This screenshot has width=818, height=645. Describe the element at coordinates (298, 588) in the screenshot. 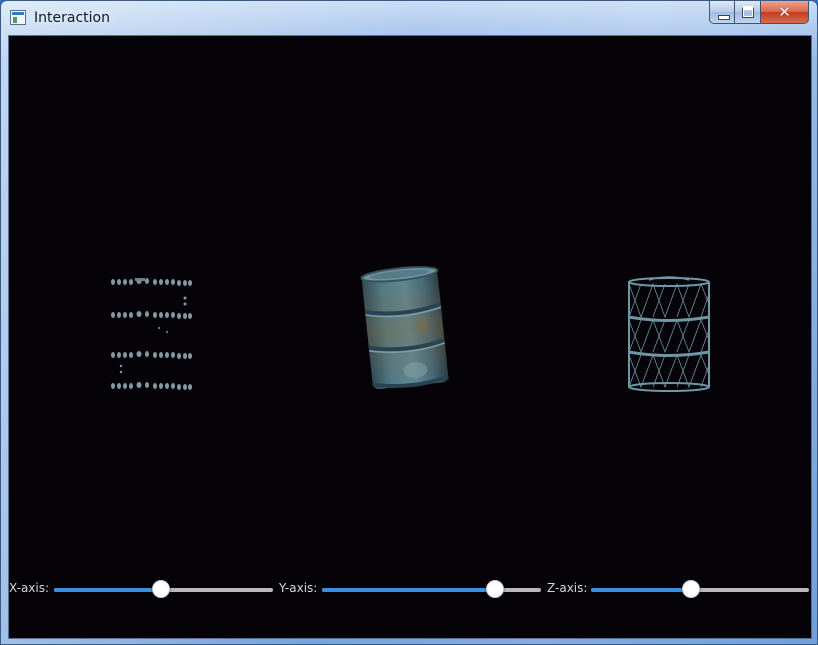

I see `y-axis-label: Y-axis:` at that location.